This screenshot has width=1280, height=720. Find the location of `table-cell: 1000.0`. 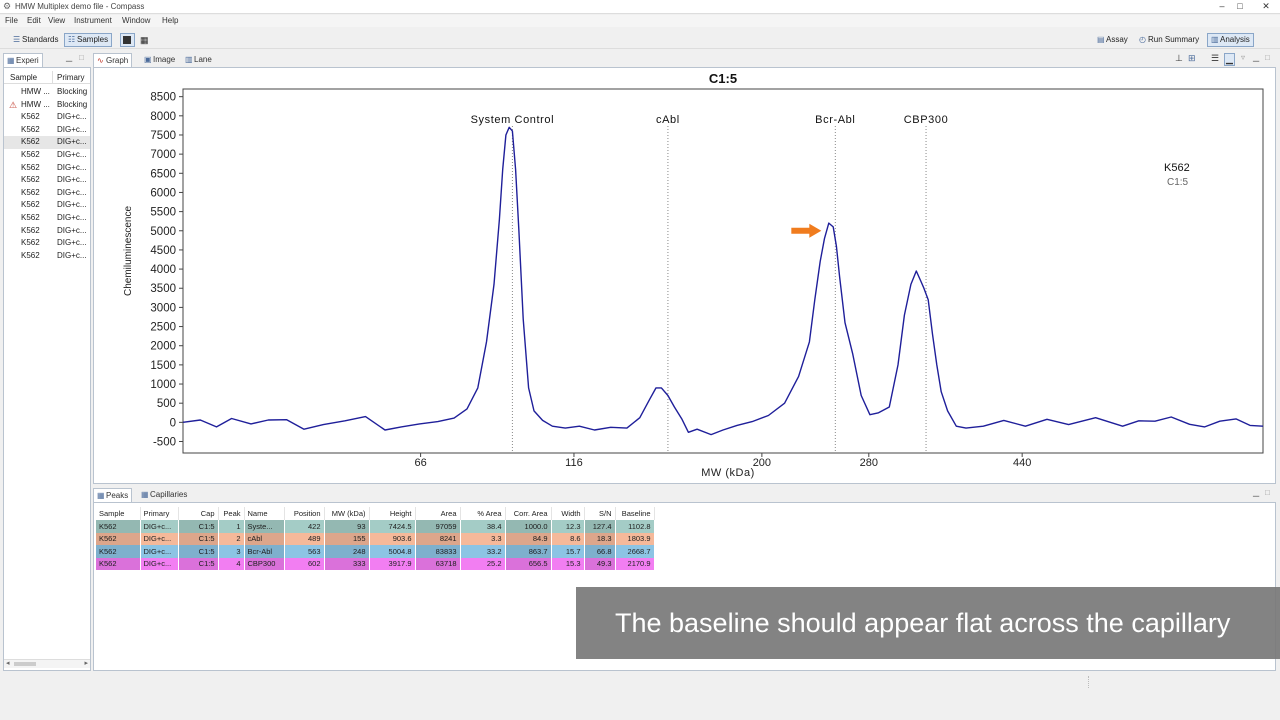

table-cell: 1000.0 is located at coordinates (528, 526).